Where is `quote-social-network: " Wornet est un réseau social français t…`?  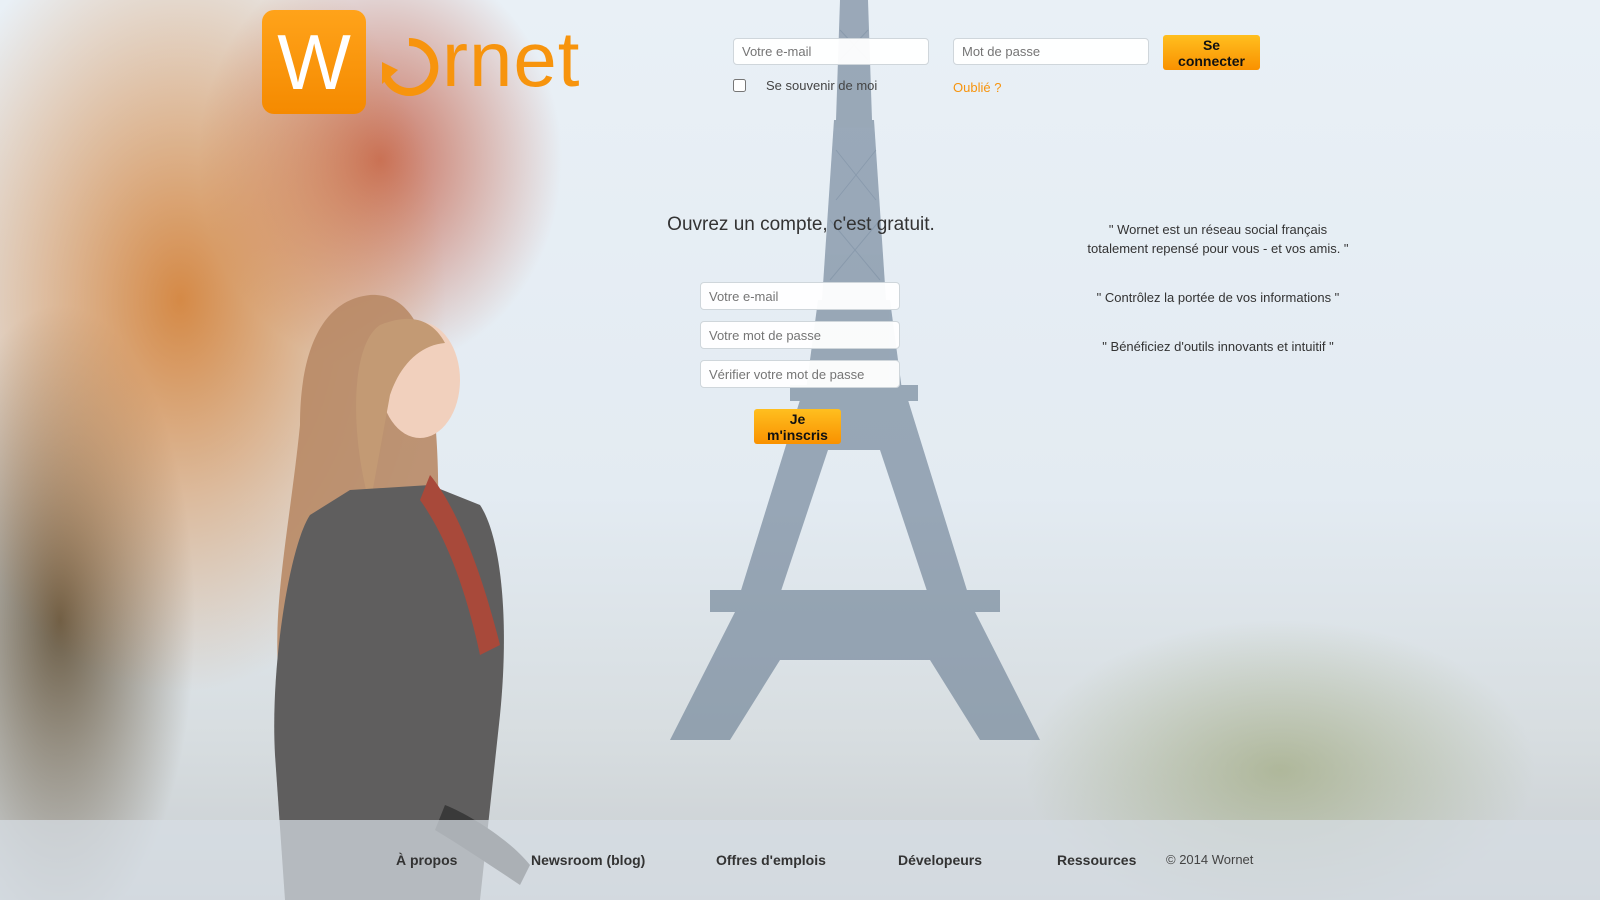 quote-social-network: " Wornet est un réseau social français t… is located at coordinates (1218, 239).